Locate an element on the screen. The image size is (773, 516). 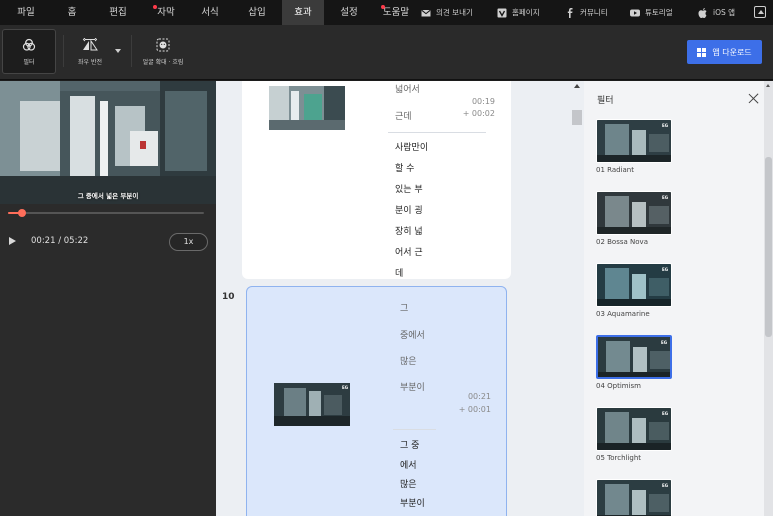
menu-help: 도움말 is located at coordinates (396, 12).